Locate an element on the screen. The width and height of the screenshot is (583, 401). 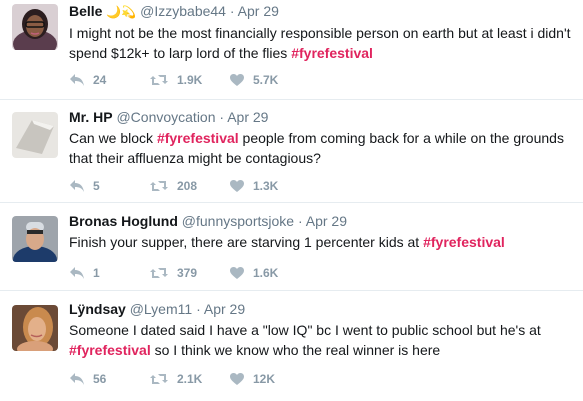
display-name: Lÿndsay is located at coordinates (97, 309).